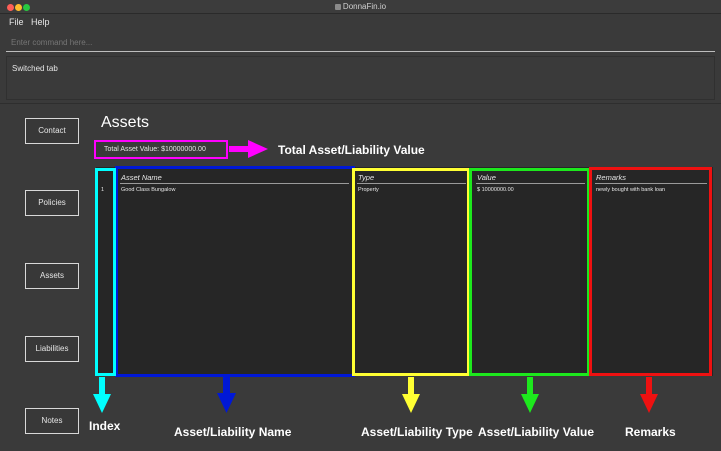  I want to click on type-arrow-icon, so click(411, 395).